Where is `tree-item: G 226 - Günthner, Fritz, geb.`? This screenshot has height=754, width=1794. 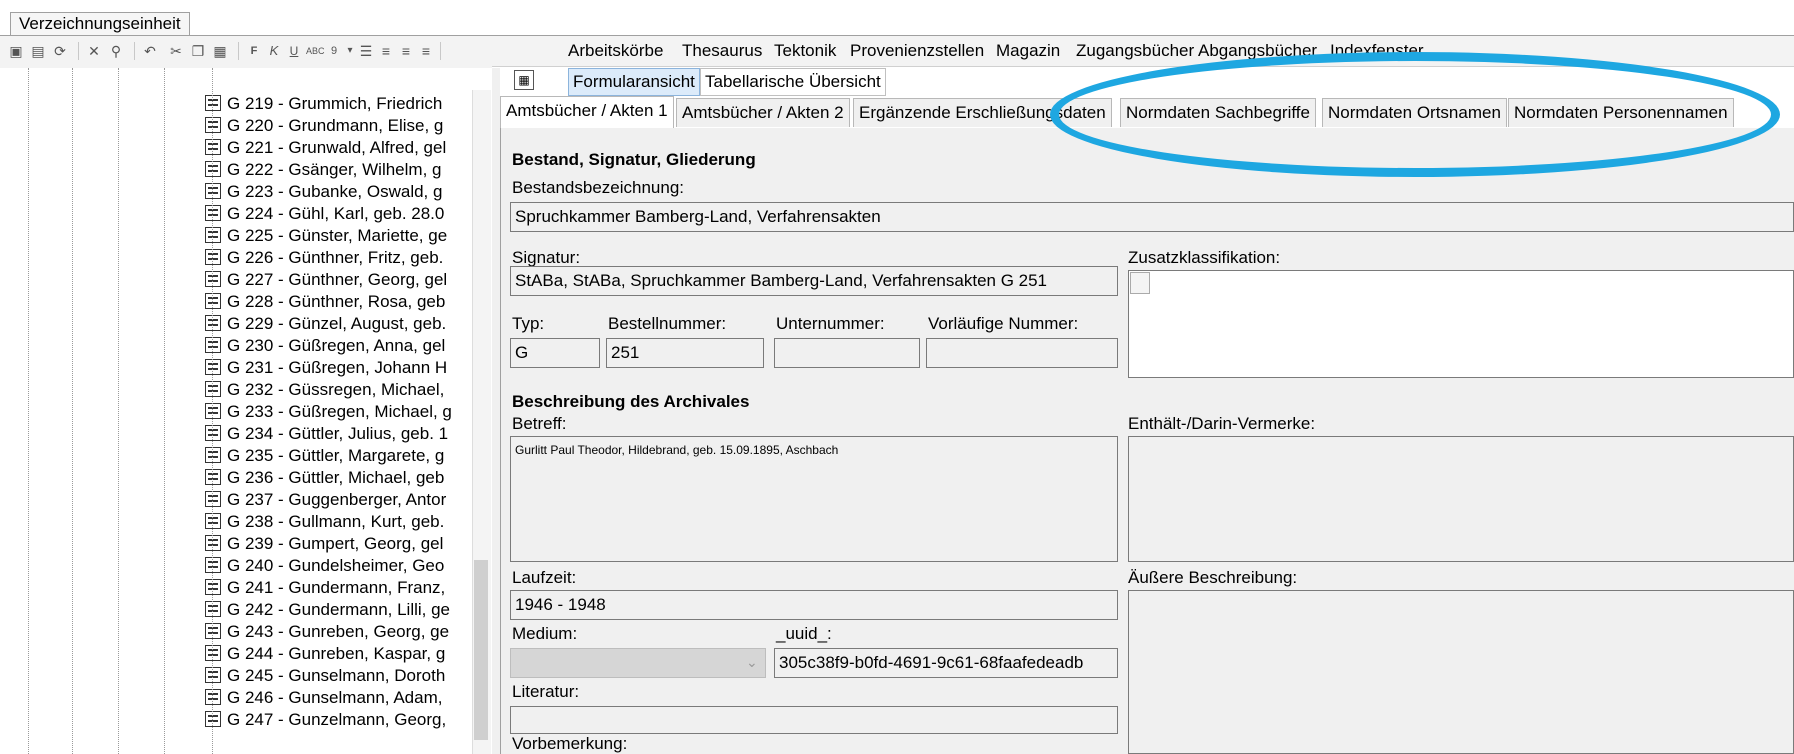
tree-item: G 226 - Günthner, Fritz, geb. is located at coordinates (324, 258).